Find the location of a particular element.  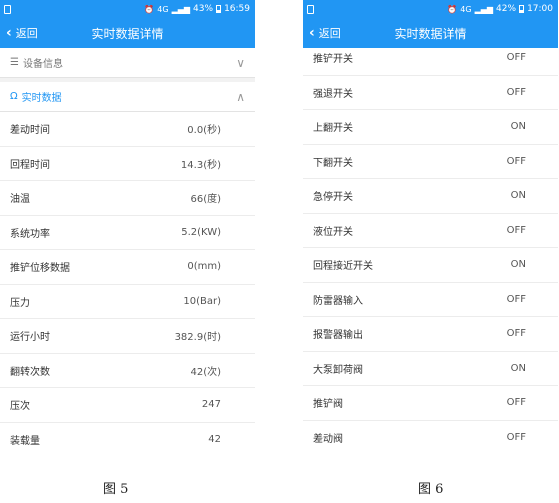

row-value: 42 is located at coordinates (214, 439).